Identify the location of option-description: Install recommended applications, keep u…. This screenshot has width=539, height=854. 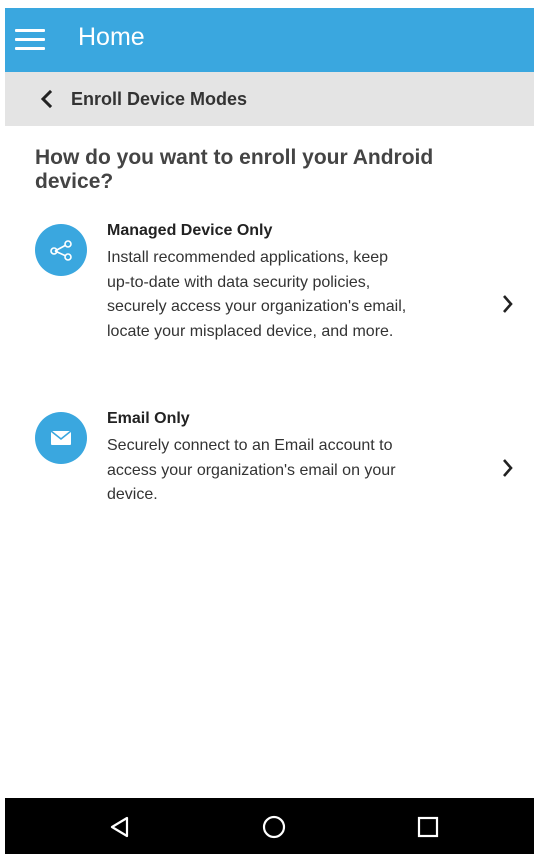
(257, 294).